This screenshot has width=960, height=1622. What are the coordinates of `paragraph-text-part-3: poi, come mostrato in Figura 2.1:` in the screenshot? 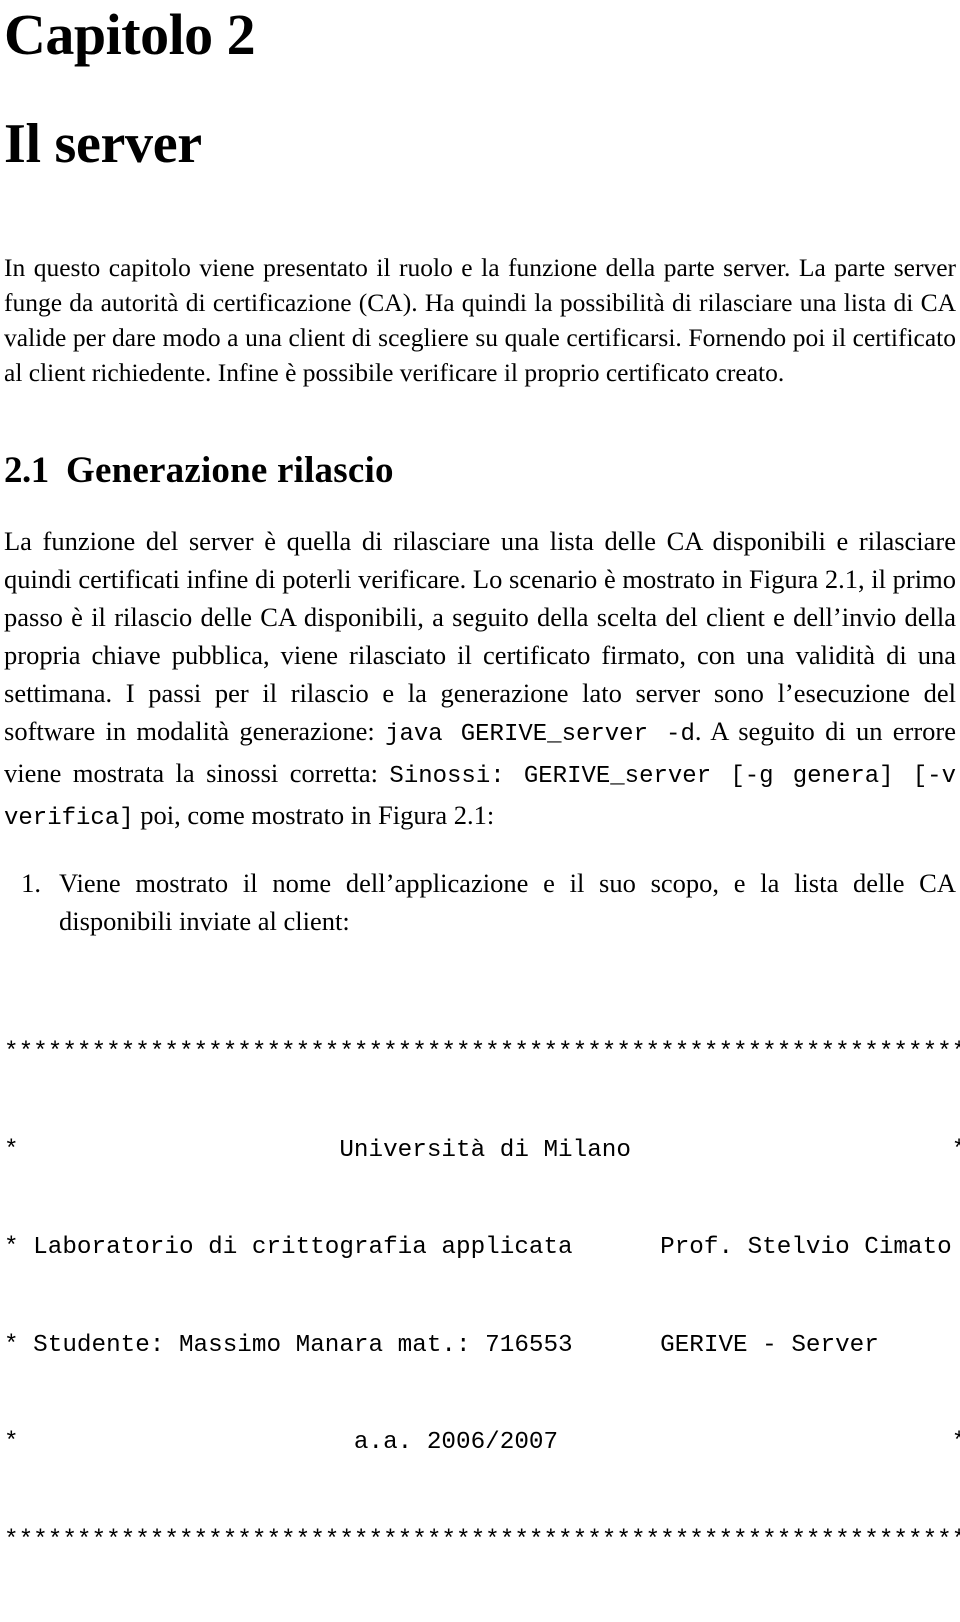 It's located at (314, 815).